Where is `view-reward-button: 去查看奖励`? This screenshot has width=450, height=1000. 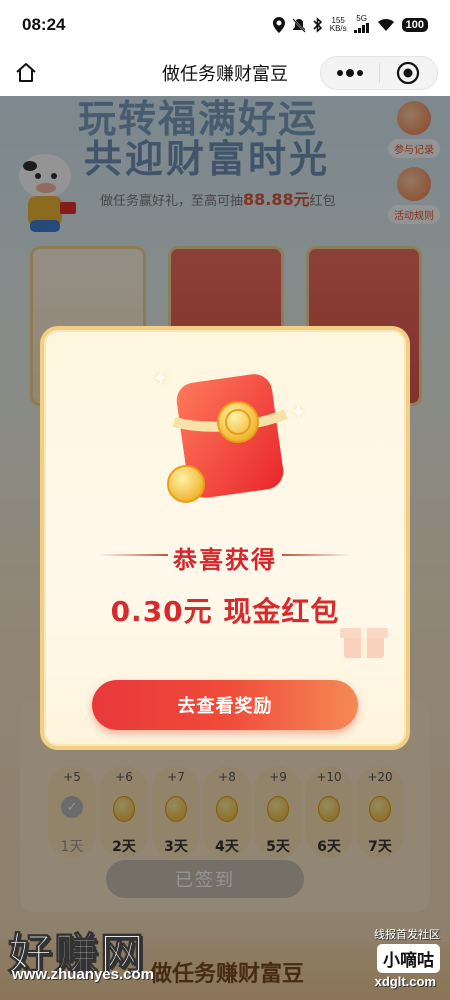 view-reward-button: 去查看奖励 is located at coordinates (225, 705).